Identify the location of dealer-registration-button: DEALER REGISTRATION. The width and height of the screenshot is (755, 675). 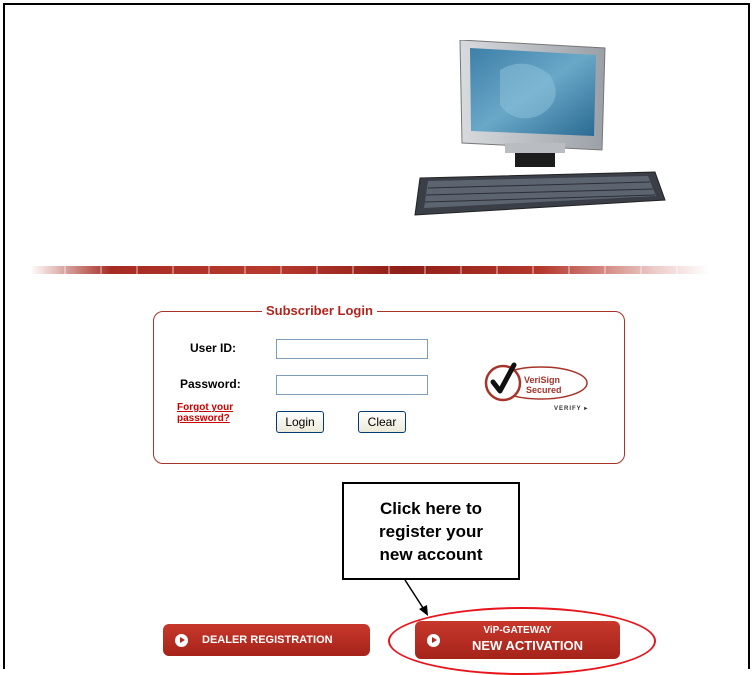
(266, 640).